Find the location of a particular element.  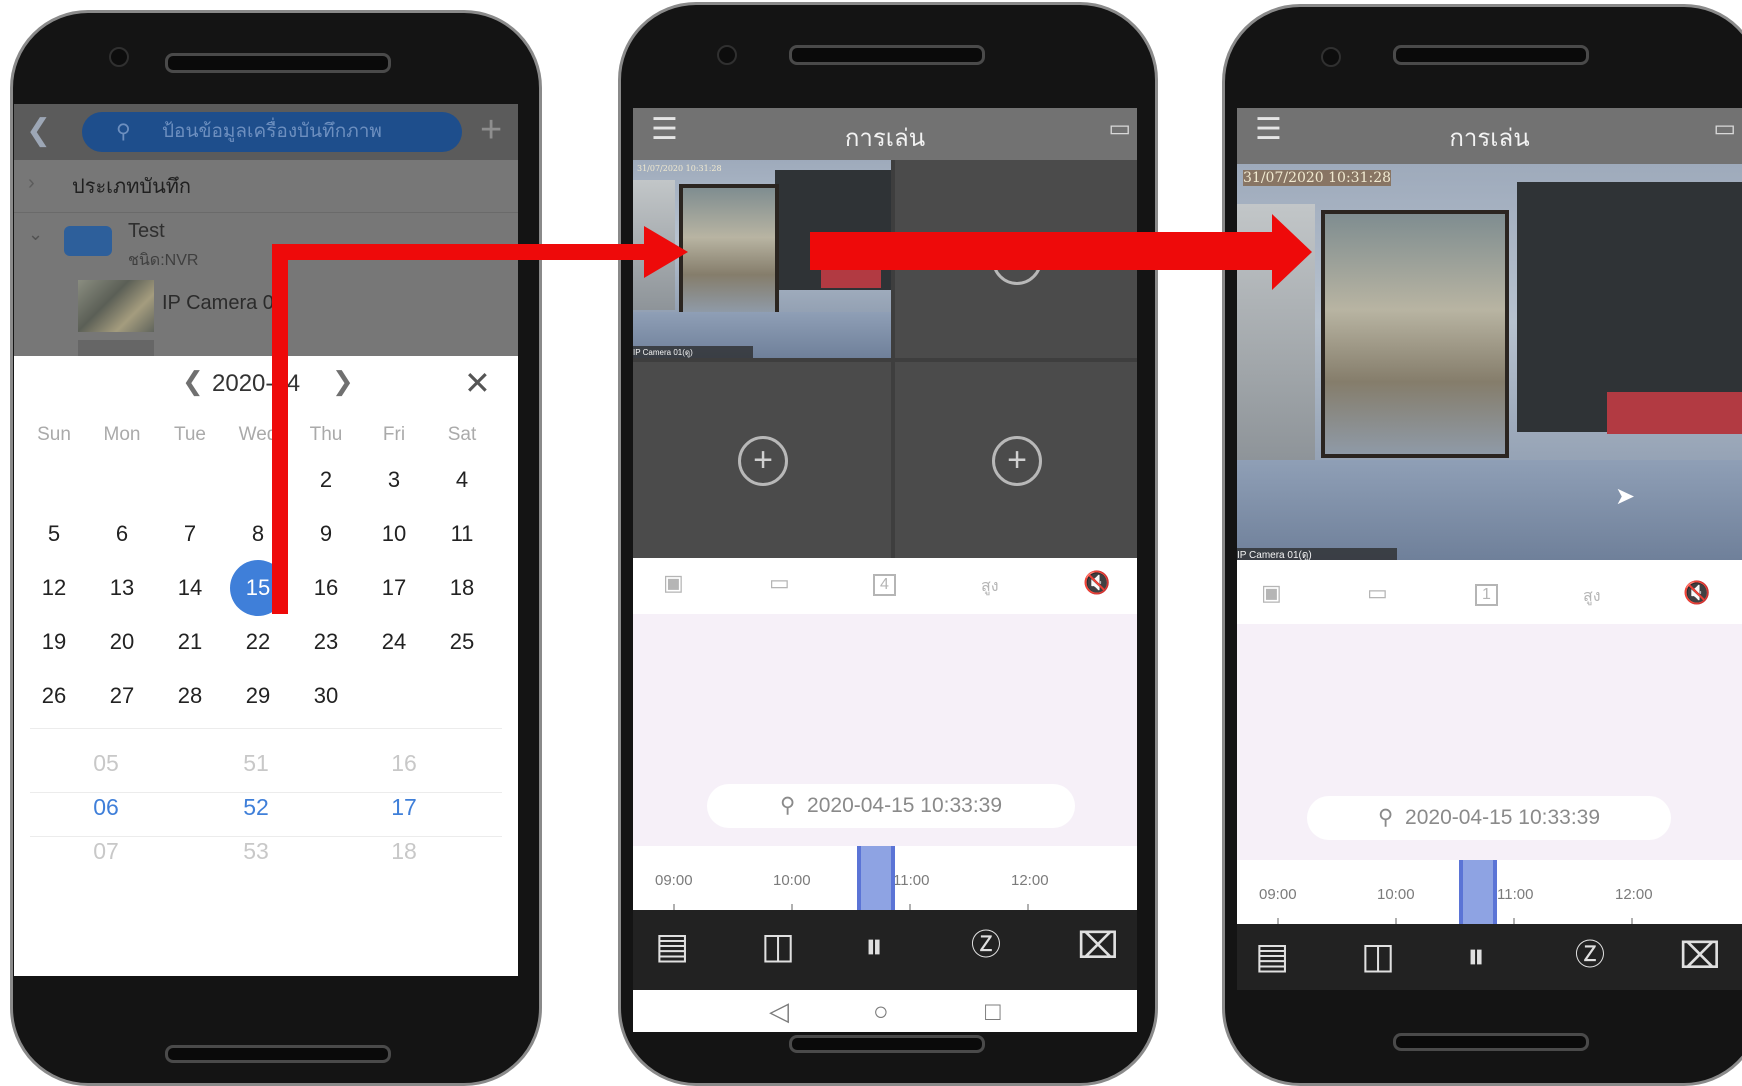

time-picker-hour: 07 is located at coordinates (106, 851).